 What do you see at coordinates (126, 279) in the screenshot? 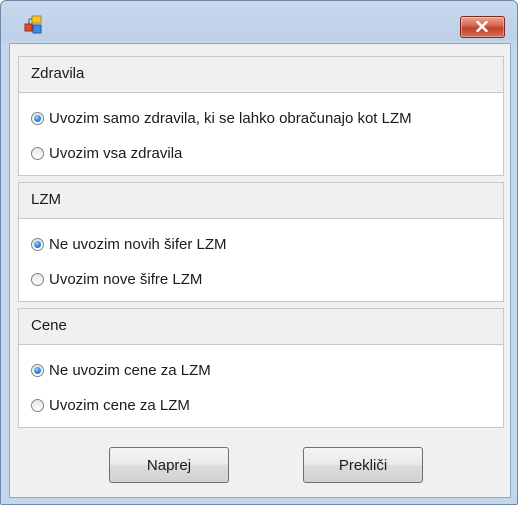
I see `radio-label: Uvozim nove šifre LZM` at bounding box center [126, 279].